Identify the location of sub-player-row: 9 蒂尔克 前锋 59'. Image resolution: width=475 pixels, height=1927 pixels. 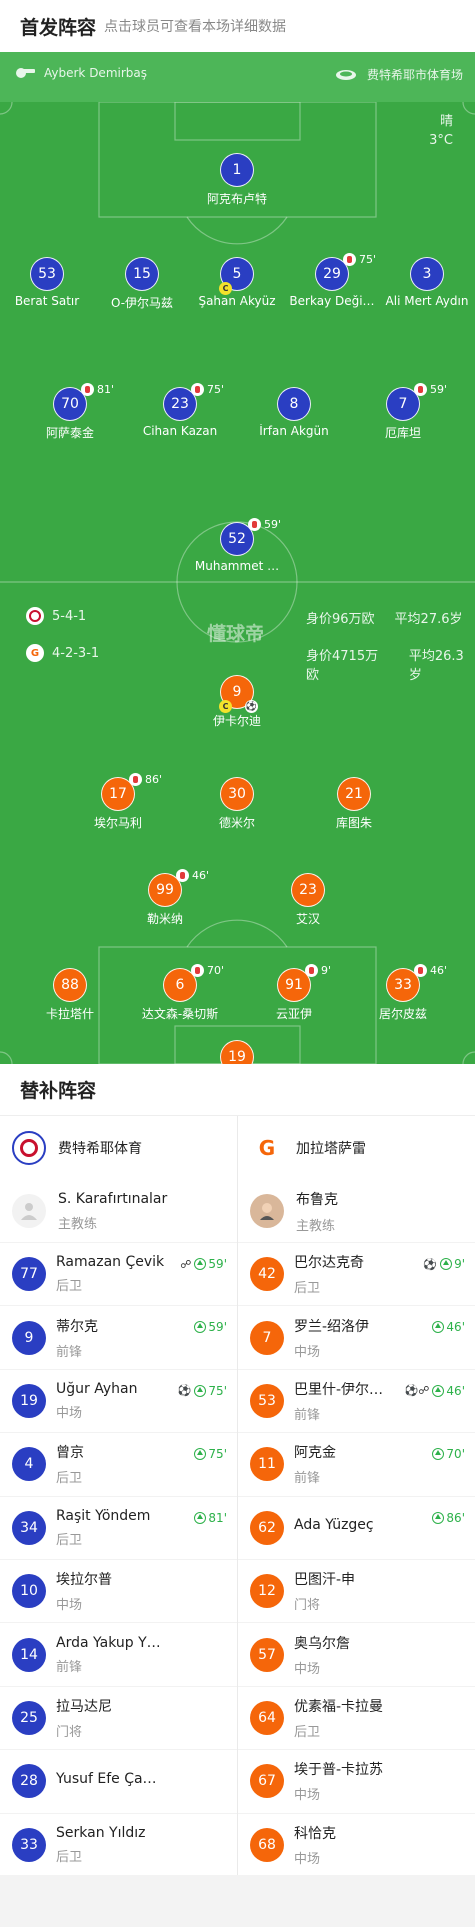
(118, 1336).